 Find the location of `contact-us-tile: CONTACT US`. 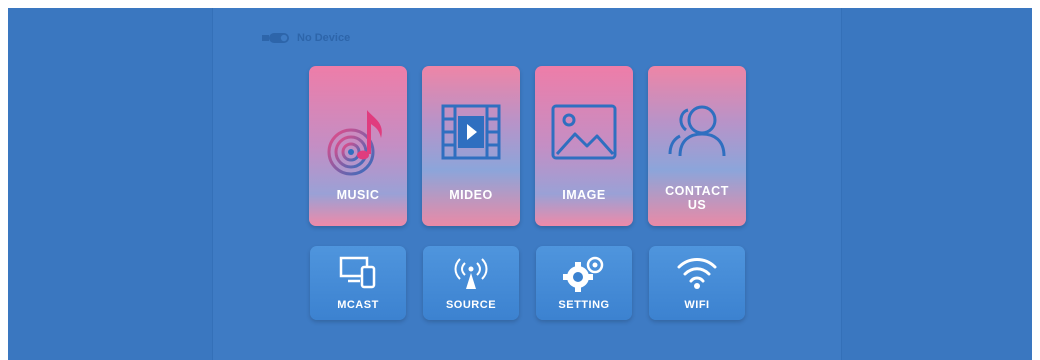

contact-us-tile: CONTACT US is located at coordinates (697, 146).